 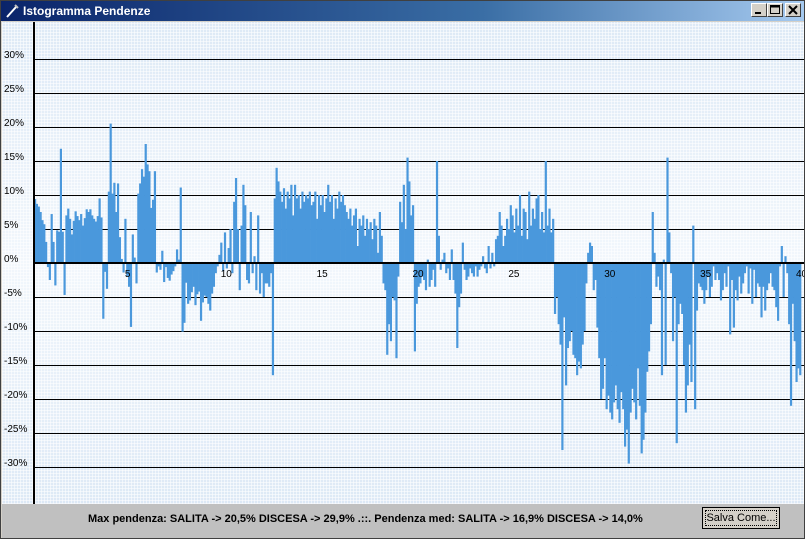 What do you see at coordinates (610, 274) in the screenshot?
I see `x-tick-label: 30` at bounding box center [610, 274].